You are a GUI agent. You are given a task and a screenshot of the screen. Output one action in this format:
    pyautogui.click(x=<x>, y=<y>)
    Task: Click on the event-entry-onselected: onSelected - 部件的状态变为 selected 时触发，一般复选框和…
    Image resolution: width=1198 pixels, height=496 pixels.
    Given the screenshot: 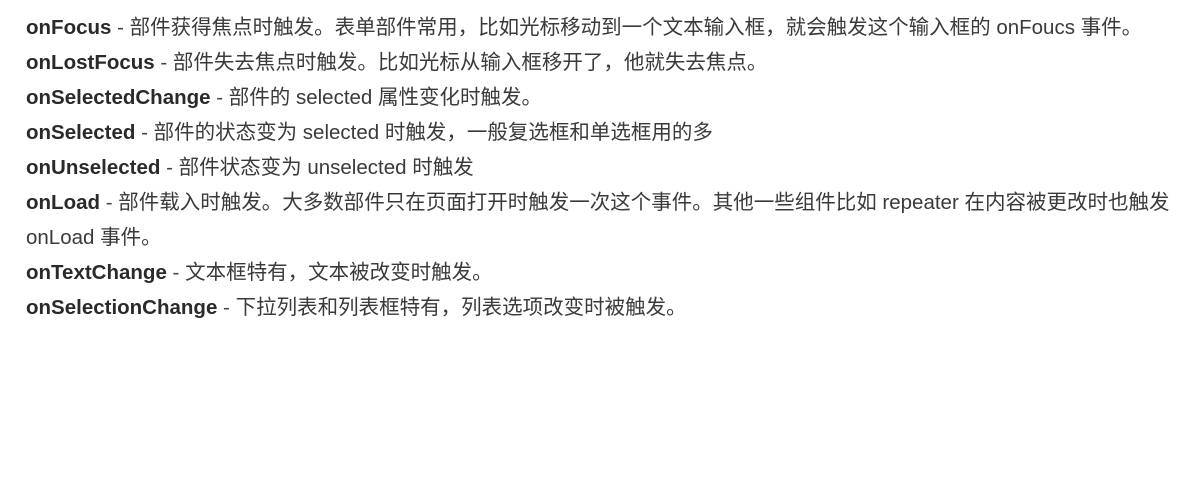 What is the action you would take?
    pyautogui.click(x=601, y=132)
    